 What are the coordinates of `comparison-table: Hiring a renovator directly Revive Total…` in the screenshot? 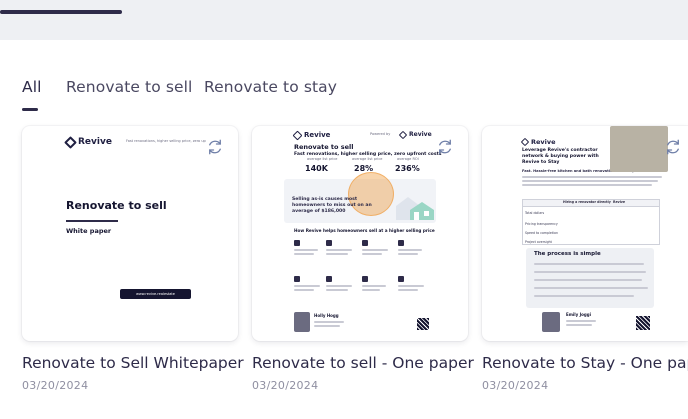 It's located at (591, 222).